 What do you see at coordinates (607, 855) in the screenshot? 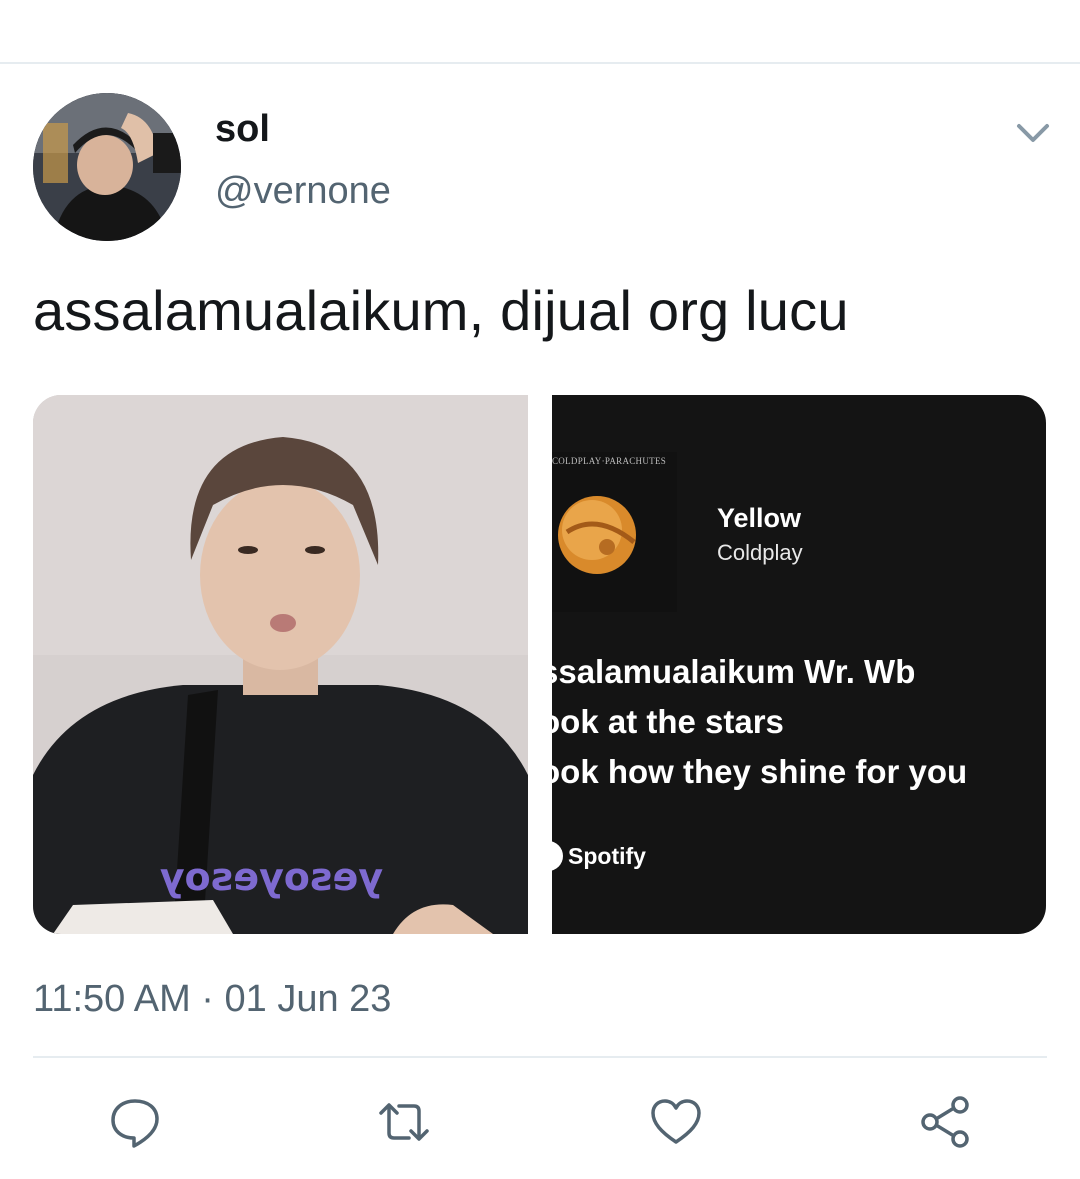
I see `spotify-label: Spotify` at bounding box center [607, 855].